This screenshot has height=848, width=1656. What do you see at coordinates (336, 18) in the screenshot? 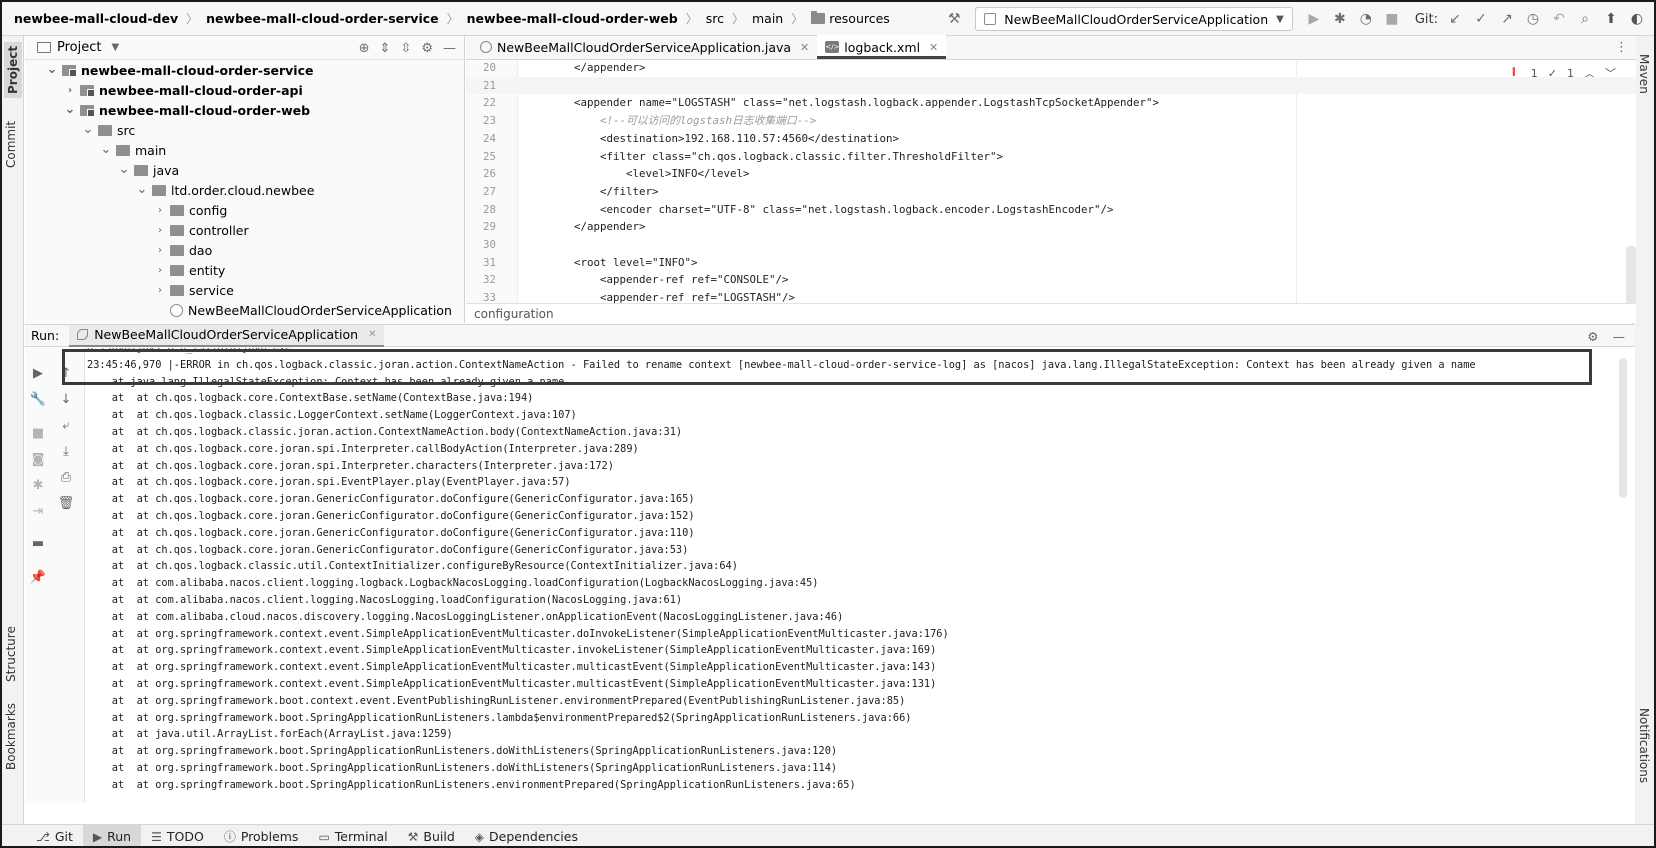
I see `breadcrumb-item: newbee-mall-cloud-order-service 〉` at bounding box center [336, 18].